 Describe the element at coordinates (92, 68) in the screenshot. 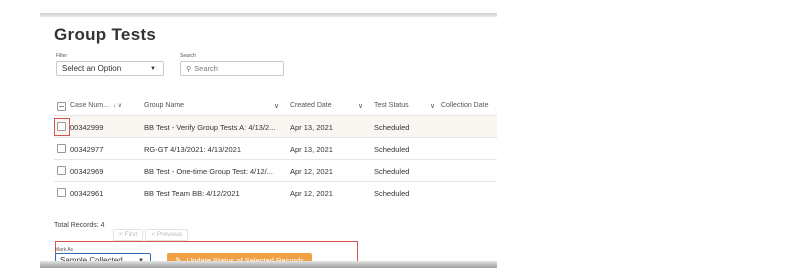

I see `filter-select-value: Select an Option` at that location.